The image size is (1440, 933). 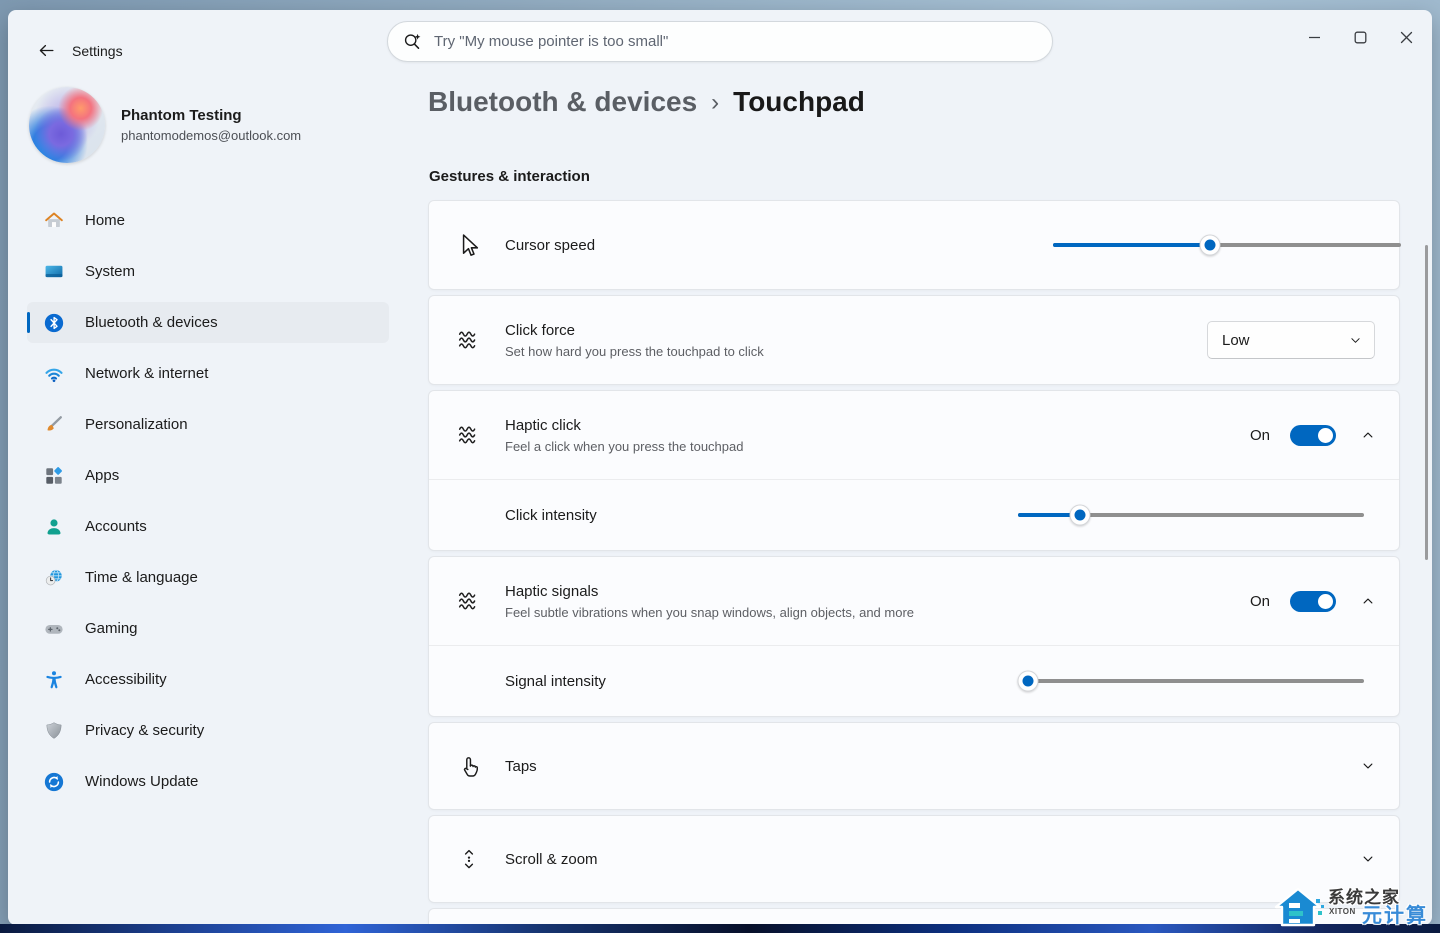 I want to click on personalization-icon, so click(x=54, y=425).